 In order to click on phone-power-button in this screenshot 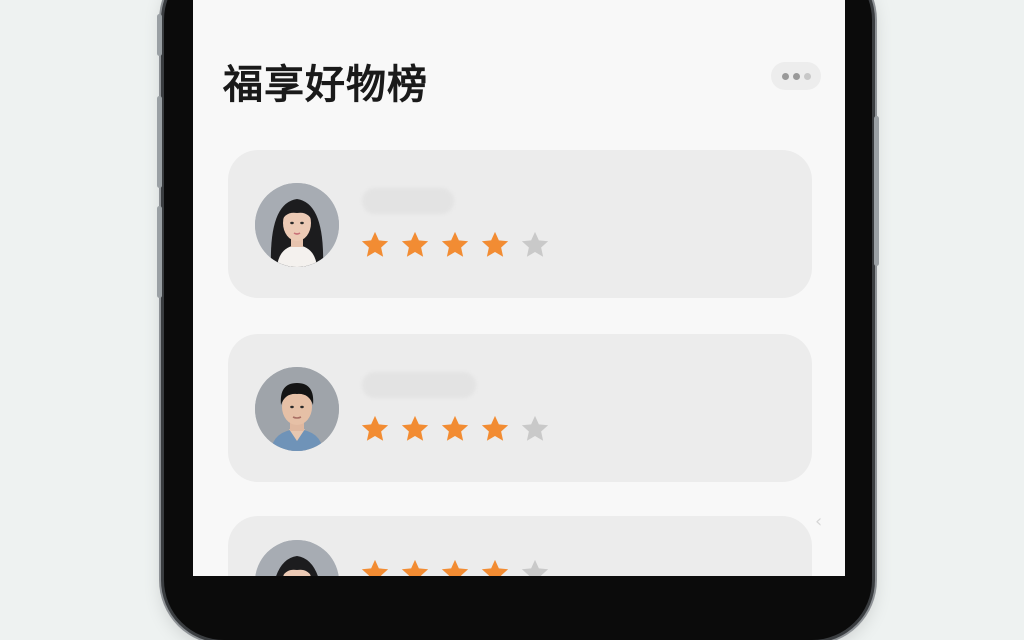, I will do `click(876, 191)`.